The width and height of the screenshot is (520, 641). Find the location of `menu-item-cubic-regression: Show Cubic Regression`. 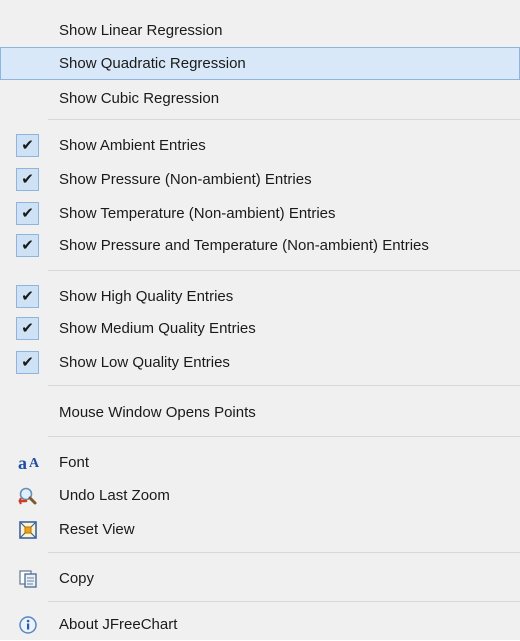

menu-item-cubic-regression: Show Cubic Regression is located at coordinates (260, 98).